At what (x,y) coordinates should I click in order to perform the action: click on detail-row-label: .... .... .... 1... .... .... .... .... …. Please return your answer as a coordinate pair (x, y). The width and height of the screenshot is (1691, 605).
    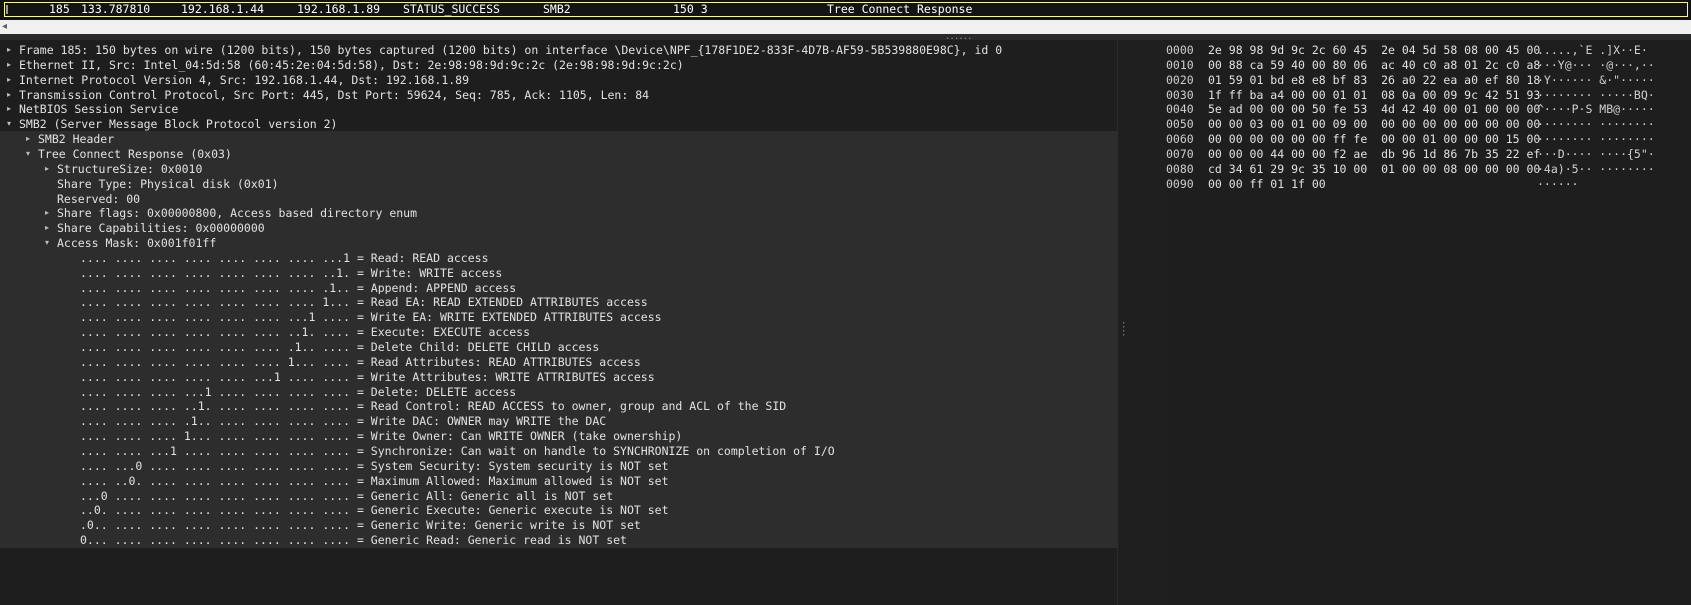
    Looking at the image, I should click on (381, 436).